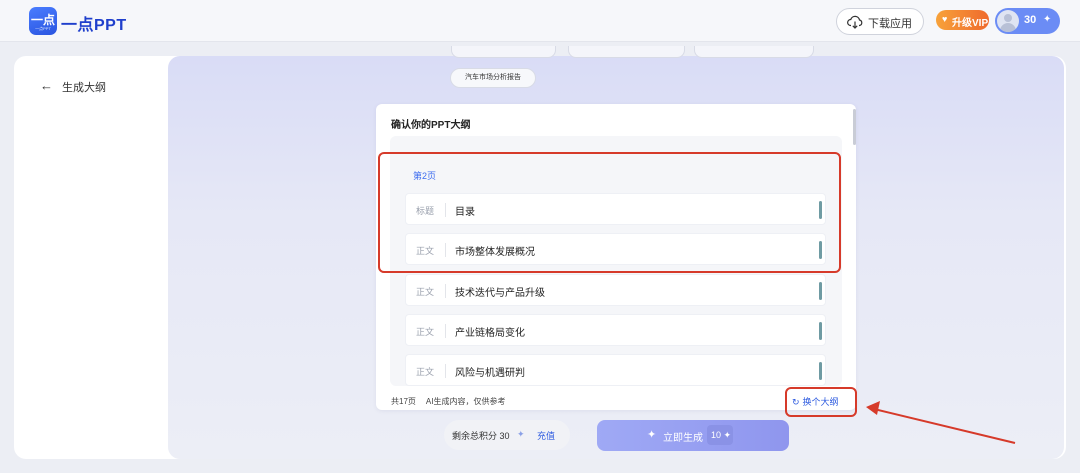 Image resolution: width=1080 pixels, height=473 pixels. Describe the element at coordinates (941, 422) in the screenshot. I see `annotation-arrow` at that location.